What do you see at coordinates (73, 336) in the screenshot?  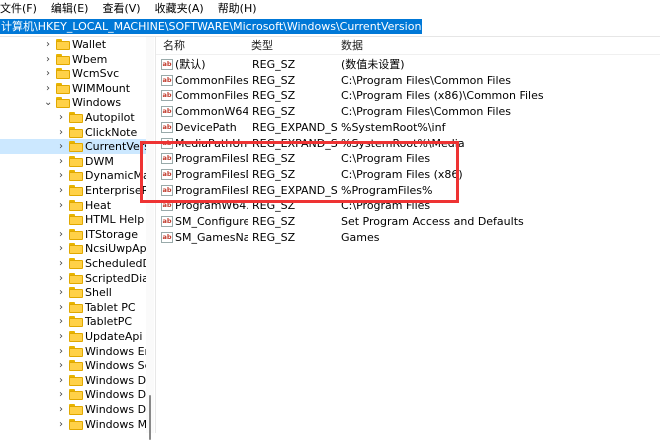 I see `tree-item: › UpdateApi` at bounding box center [73, 336].